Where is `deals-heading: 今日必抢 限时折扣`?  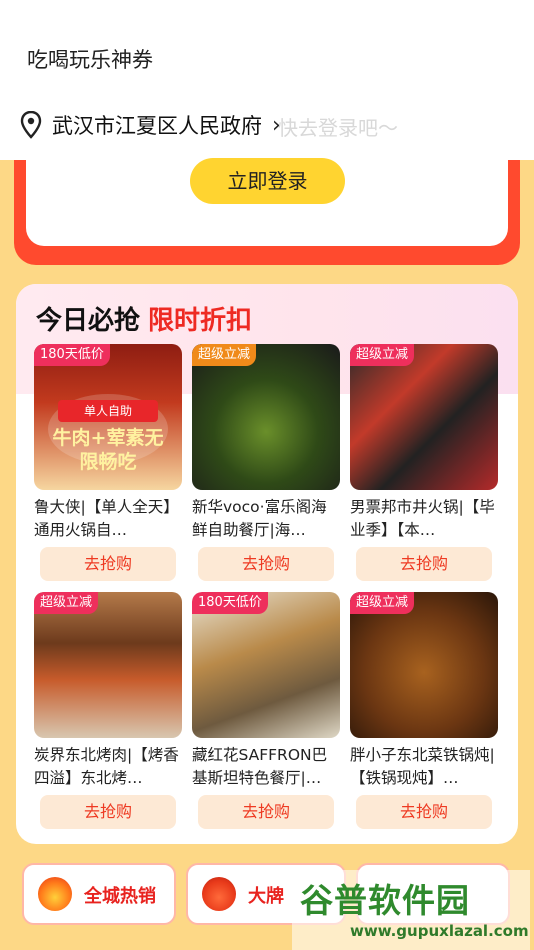
deals-heading: 今日必抢 限时折扣 is located at coordinates (144, 318).